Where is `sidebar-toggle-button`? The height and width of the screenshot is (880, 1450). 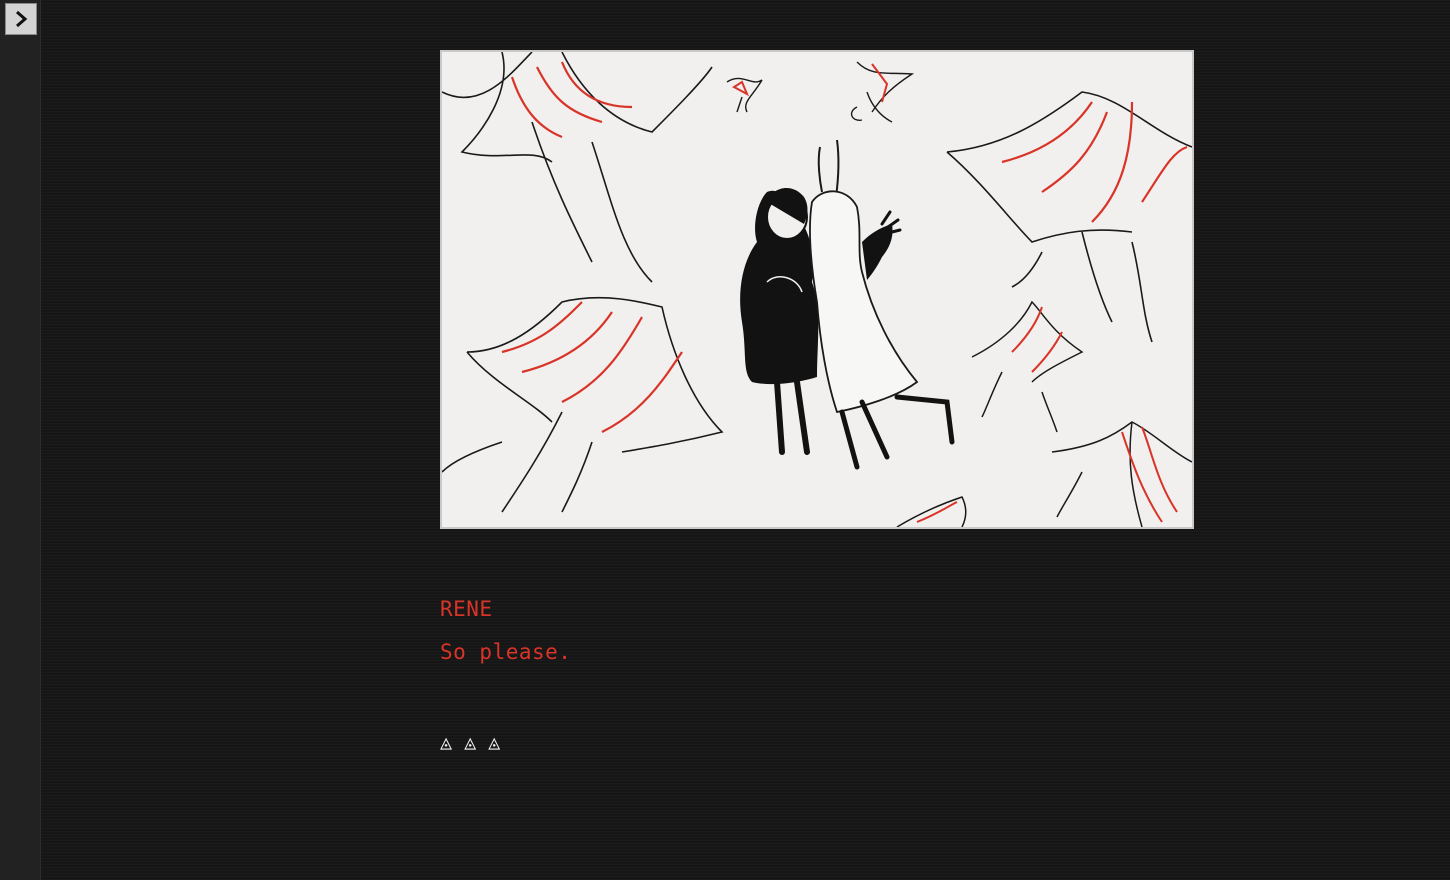 sidebar-toggle-button is located at coordinates (21, 19).